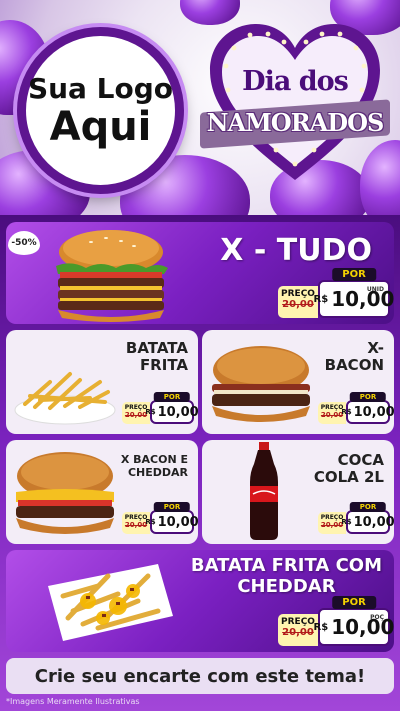  Describe the element at coordinates (200, 273) in the screenshot. I see `featured-item-card: X - TUDO PREÇO 20,00 POR R$ 10,00 UNID` at that location.